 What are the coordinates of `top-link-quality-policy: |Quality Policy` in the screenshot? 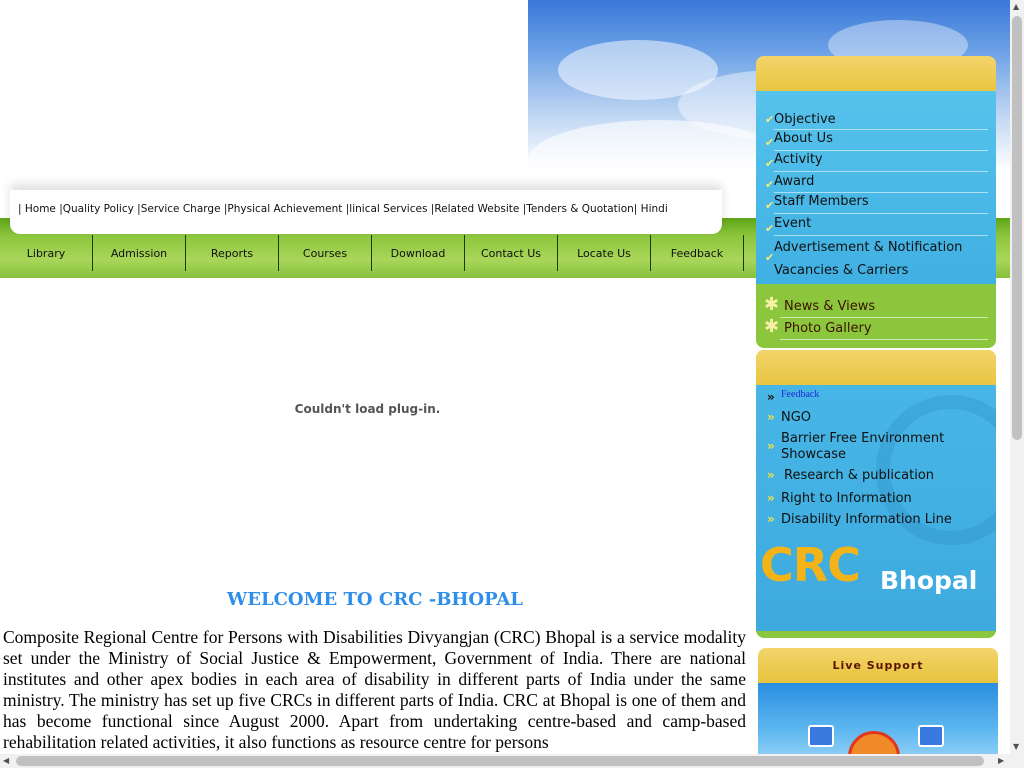 It's located at (95, 209).